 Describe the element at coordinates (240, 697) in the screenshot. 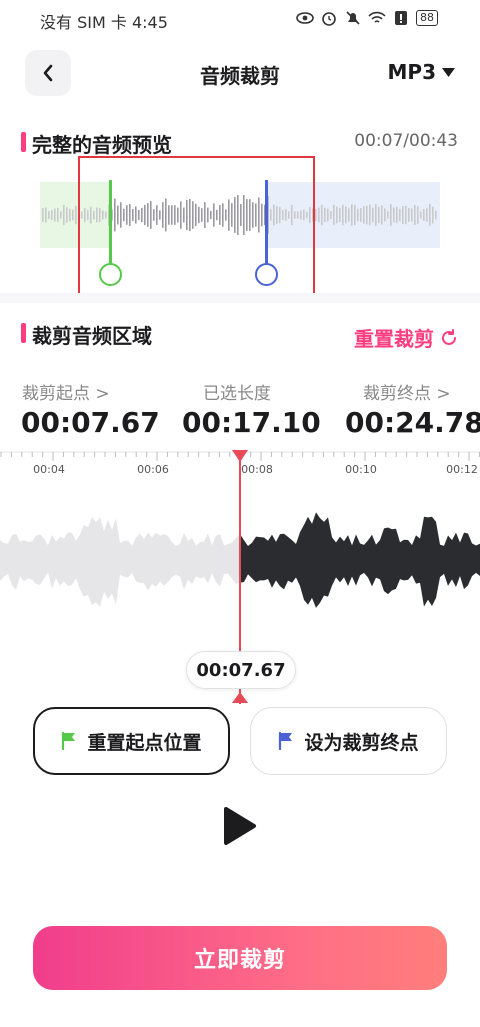

I see `playhead-bottom-marker` at that location.